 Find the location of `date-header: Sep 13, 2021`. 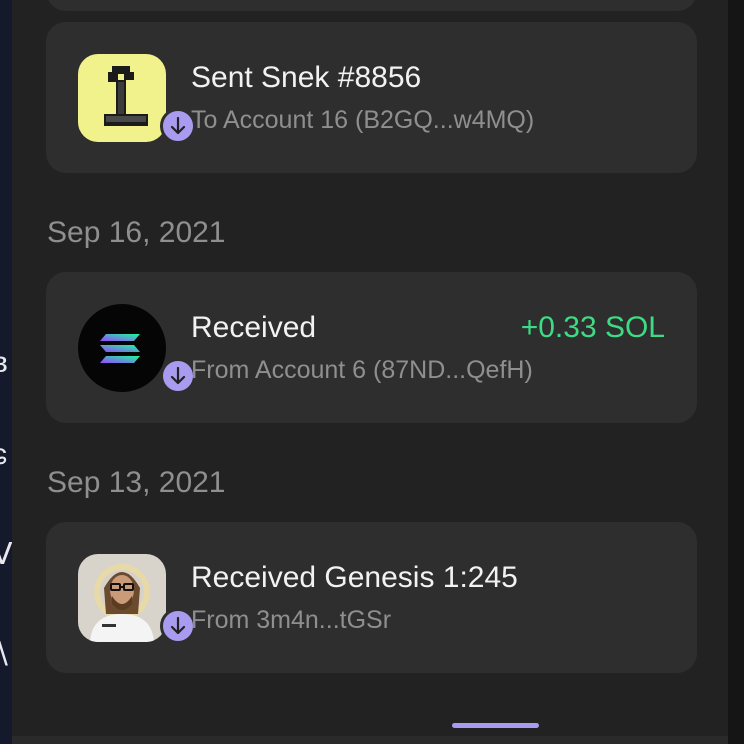

date-header: Sep 13, 2021 is located at coordinates (136, 482).